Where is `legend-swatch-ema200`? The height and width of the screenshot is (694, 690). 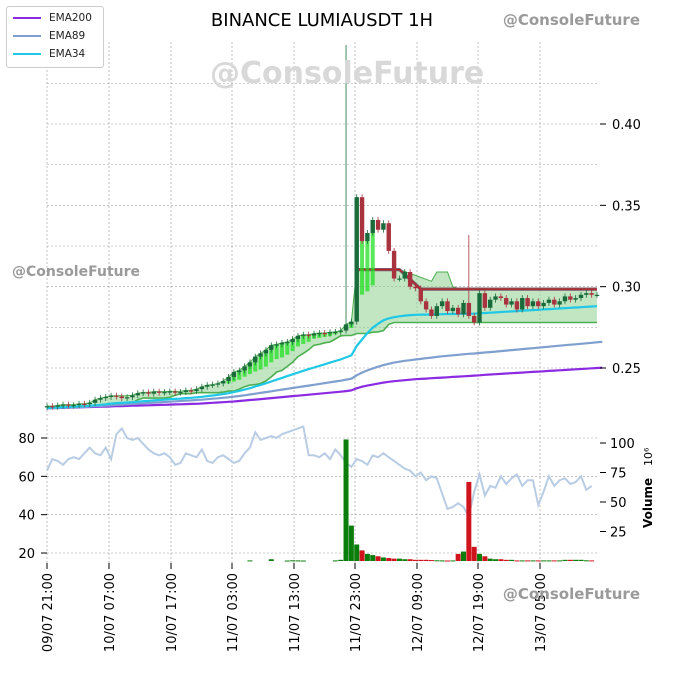 legend-swatch-ema200 is located at coordinates (27, 18).